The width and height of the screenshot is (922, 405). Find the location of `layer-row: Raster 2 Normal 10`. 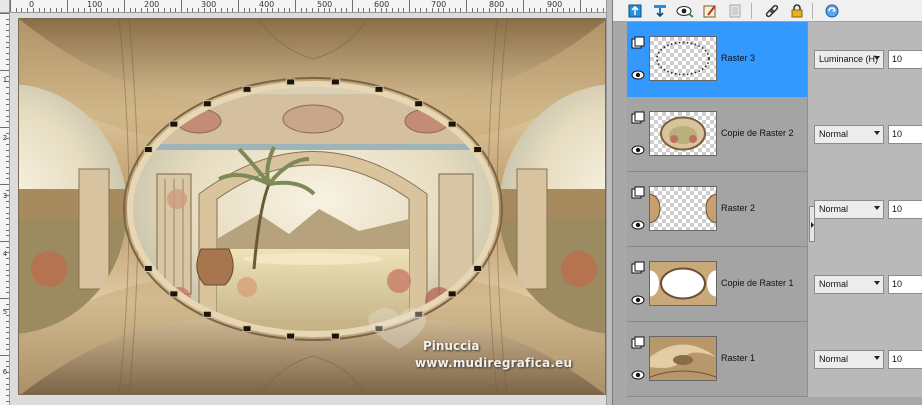

layer-row: Raster 2 Normal 10 is located at coordinates (774, 209).